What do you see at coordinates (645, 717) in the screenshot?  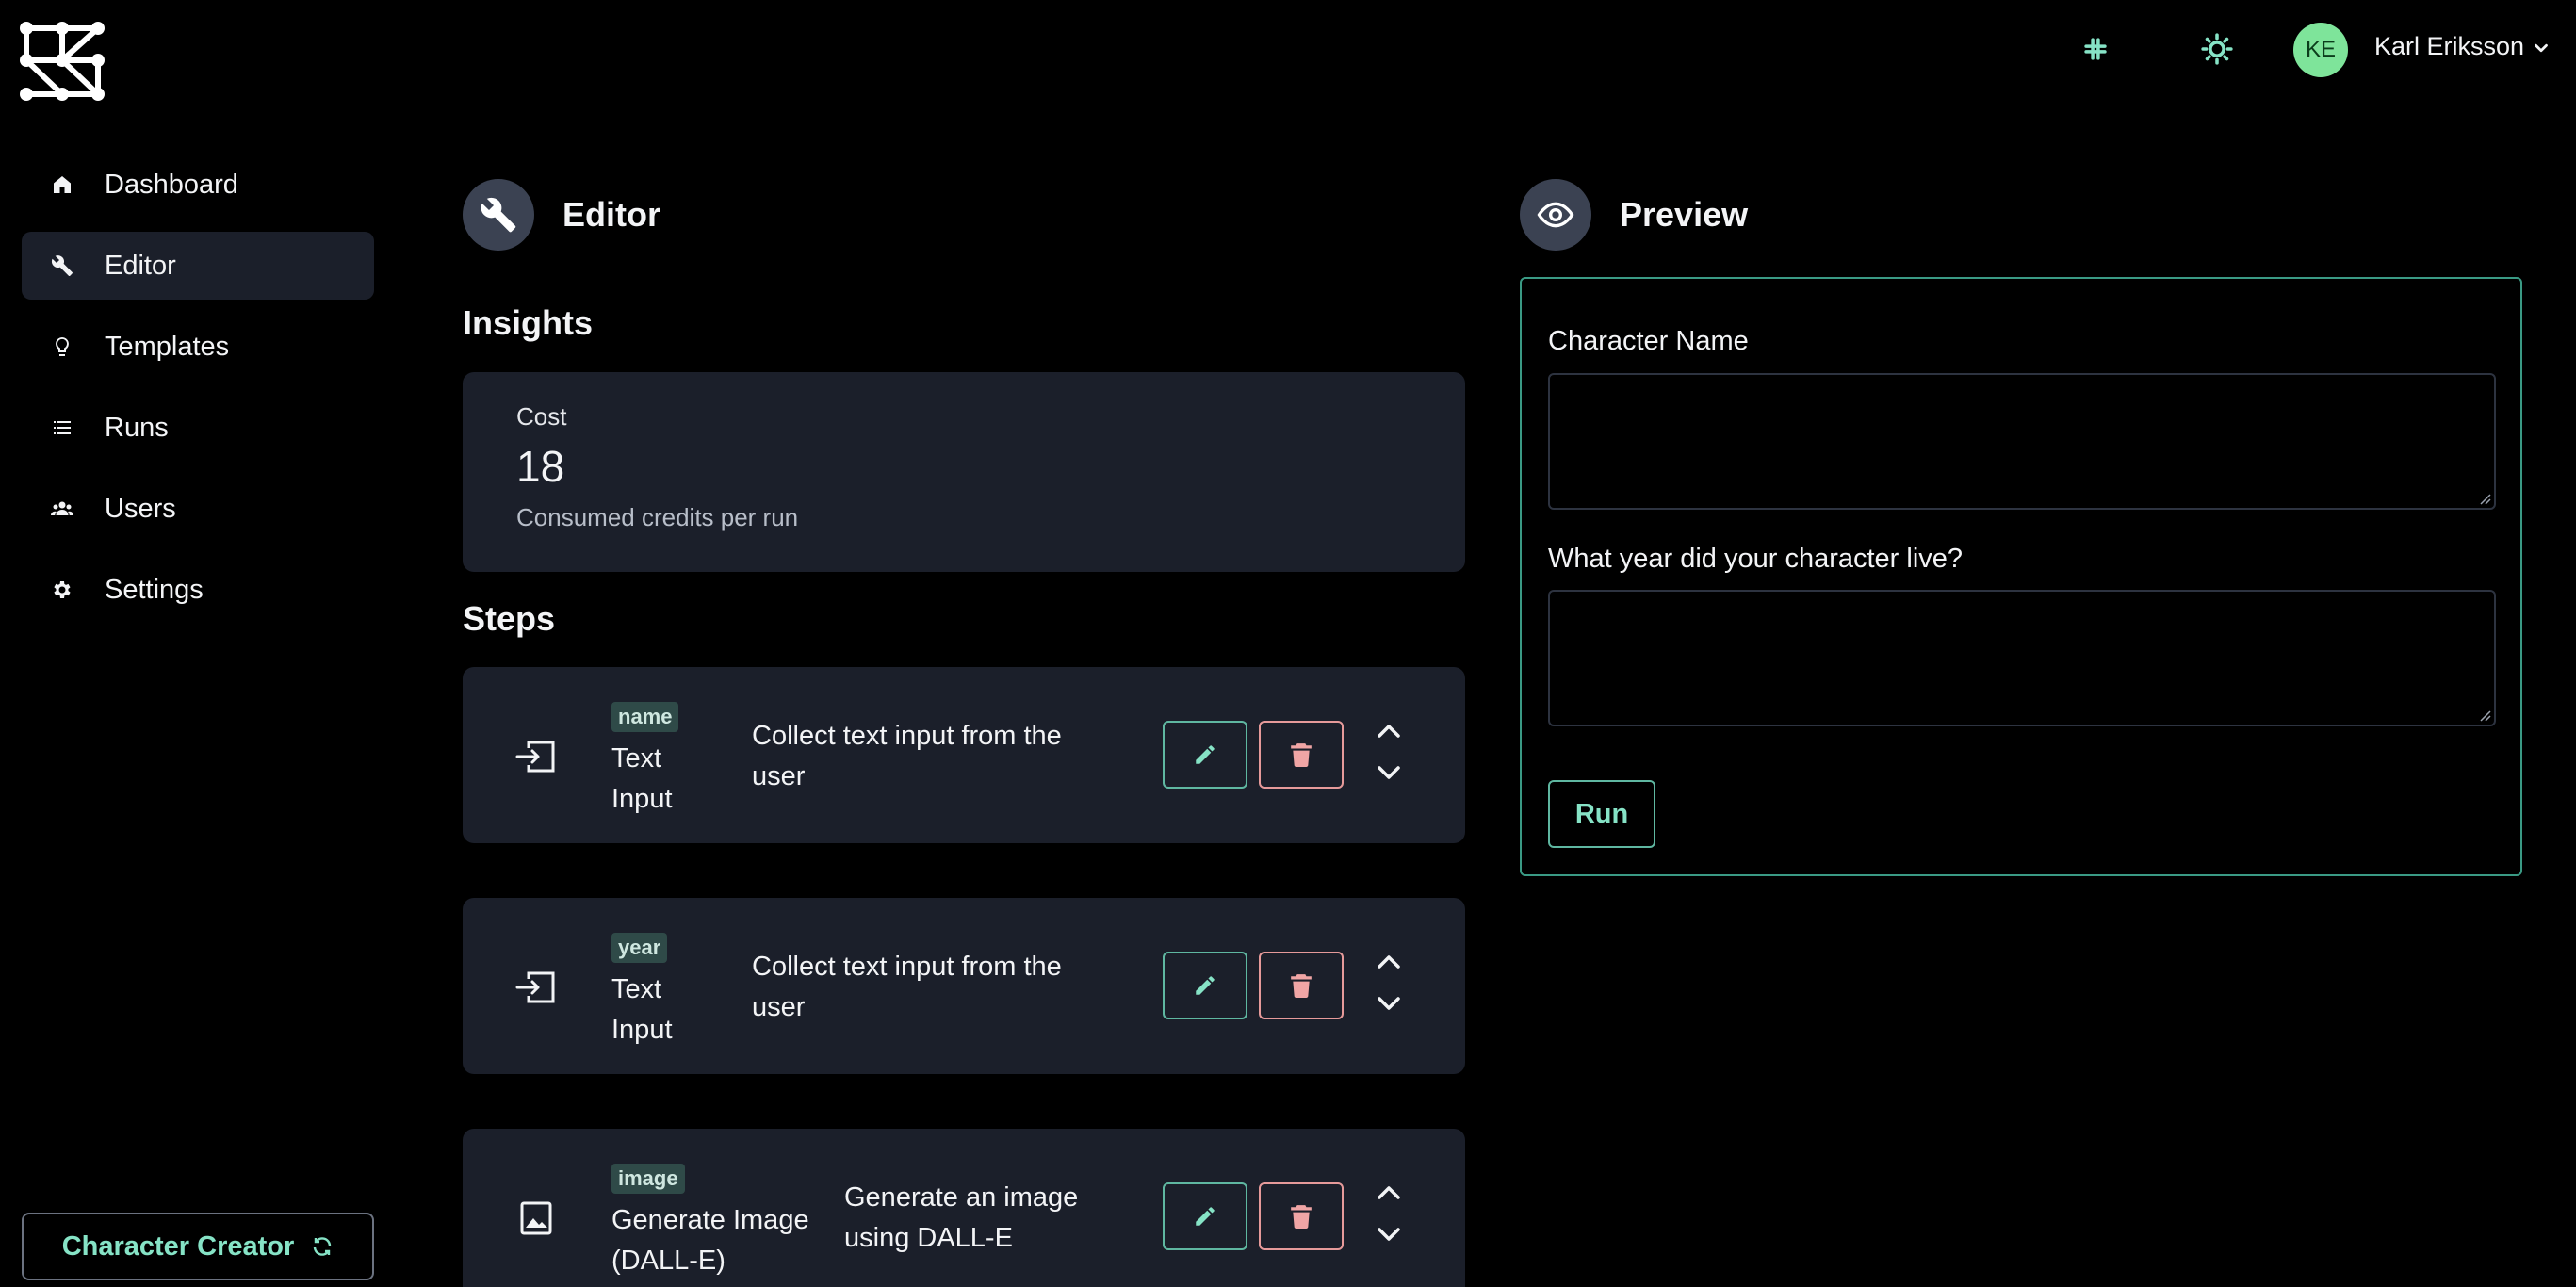 I see `step-tag: name` at bounding box center [645, 717].